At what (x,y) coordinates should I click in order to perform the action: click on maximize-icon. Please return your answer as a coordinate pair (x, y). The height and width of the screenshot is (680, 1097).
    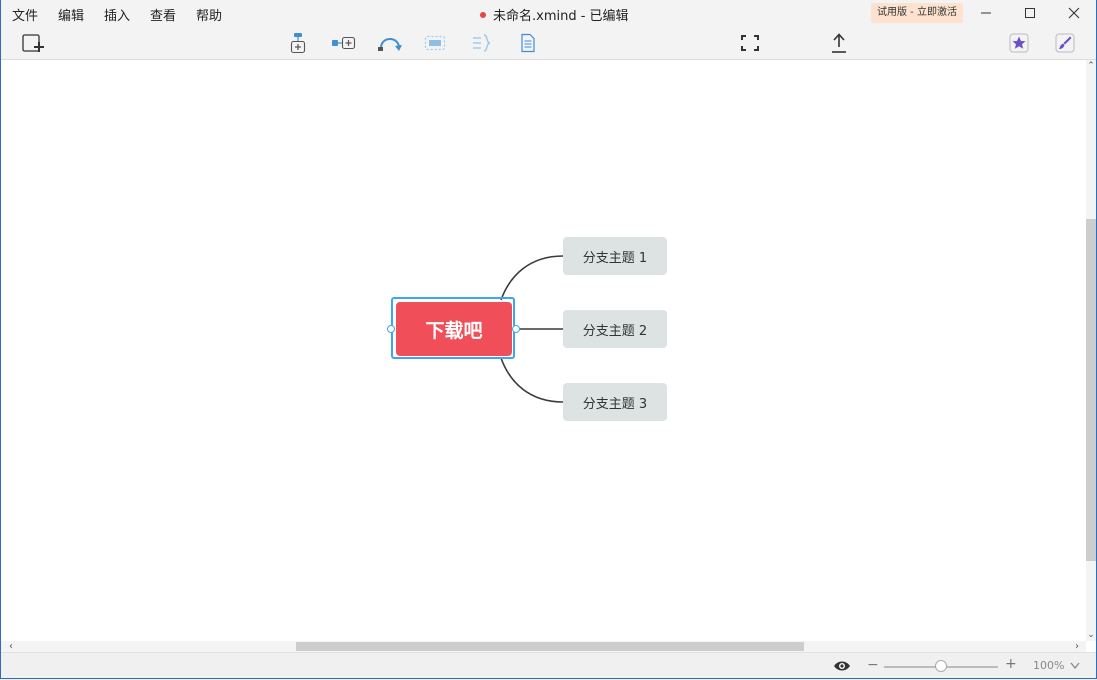
    Looking at the image, I should click on (1030, 13).